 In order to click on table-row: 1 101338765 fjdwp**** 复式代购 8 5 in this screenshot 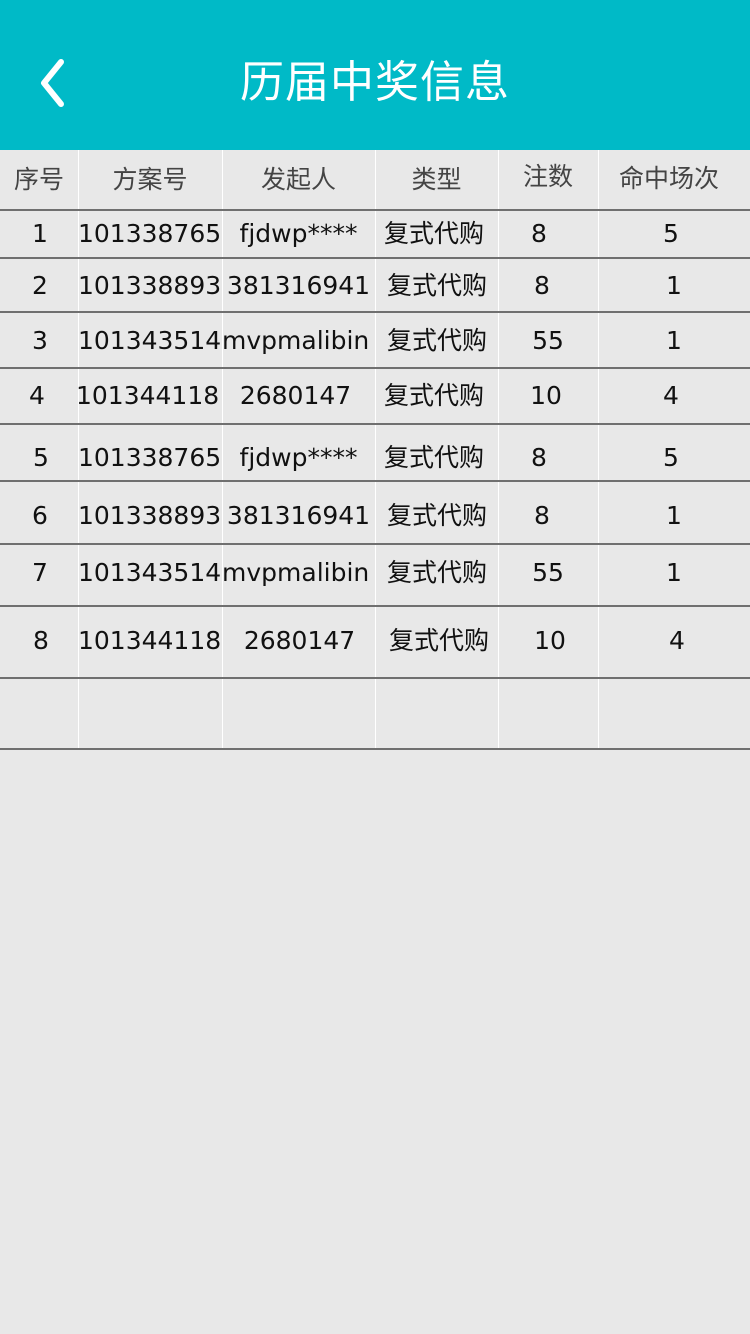, I will do `click(375, 233)`.